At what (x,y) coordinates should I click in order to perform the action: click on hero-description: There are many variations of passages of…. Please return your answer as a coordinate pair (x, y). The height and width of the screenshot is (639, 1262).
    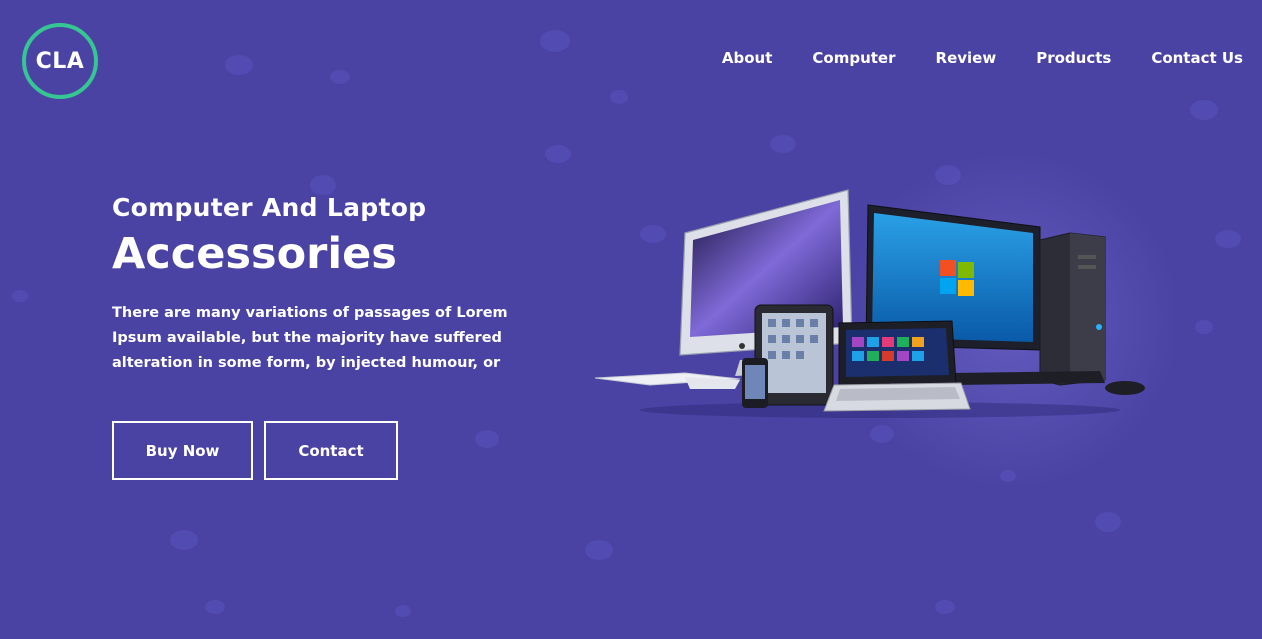
    Looking at the image, I should click on (310, 338).